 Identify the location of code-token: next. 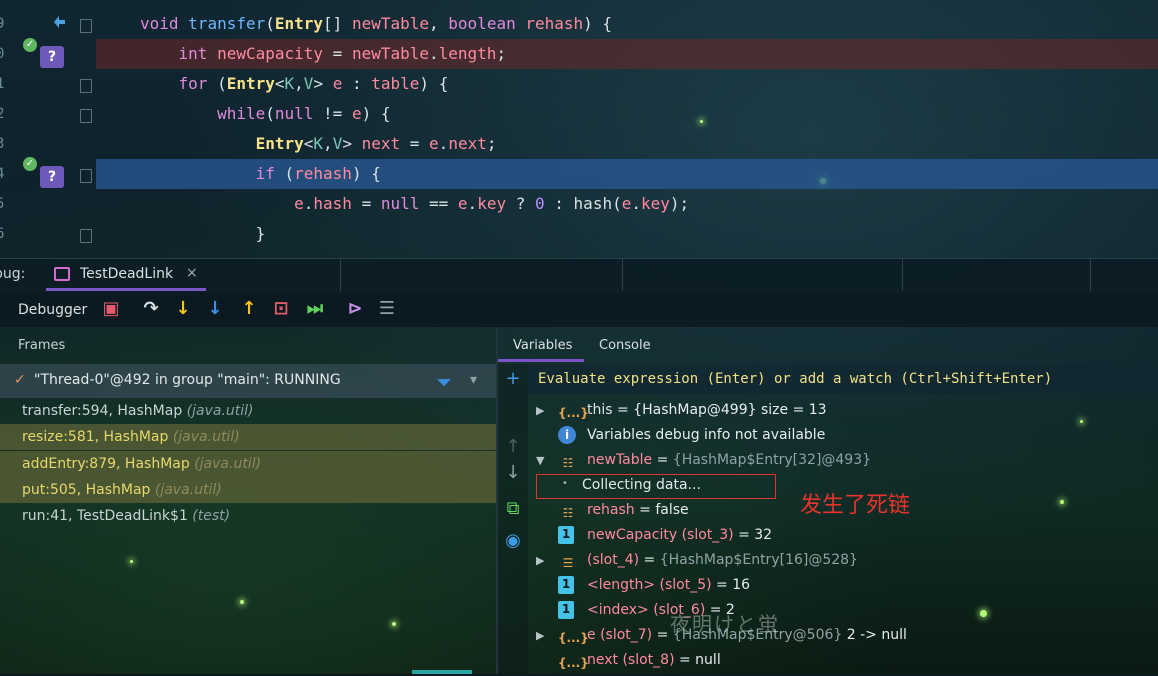
(467, 143).